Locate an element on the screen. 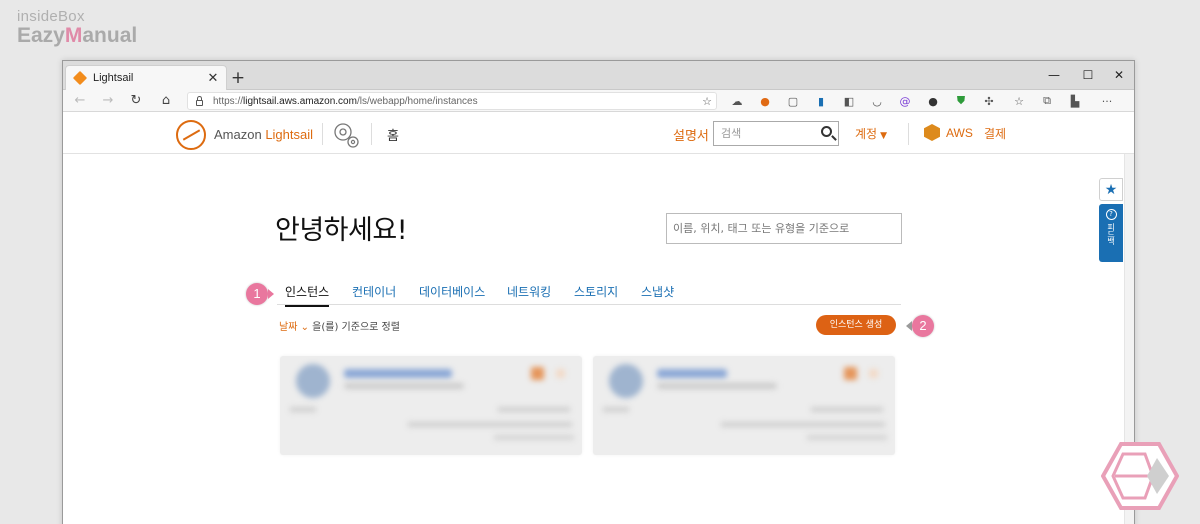  billing-link: 결제 is located at coordinates (995, 133).